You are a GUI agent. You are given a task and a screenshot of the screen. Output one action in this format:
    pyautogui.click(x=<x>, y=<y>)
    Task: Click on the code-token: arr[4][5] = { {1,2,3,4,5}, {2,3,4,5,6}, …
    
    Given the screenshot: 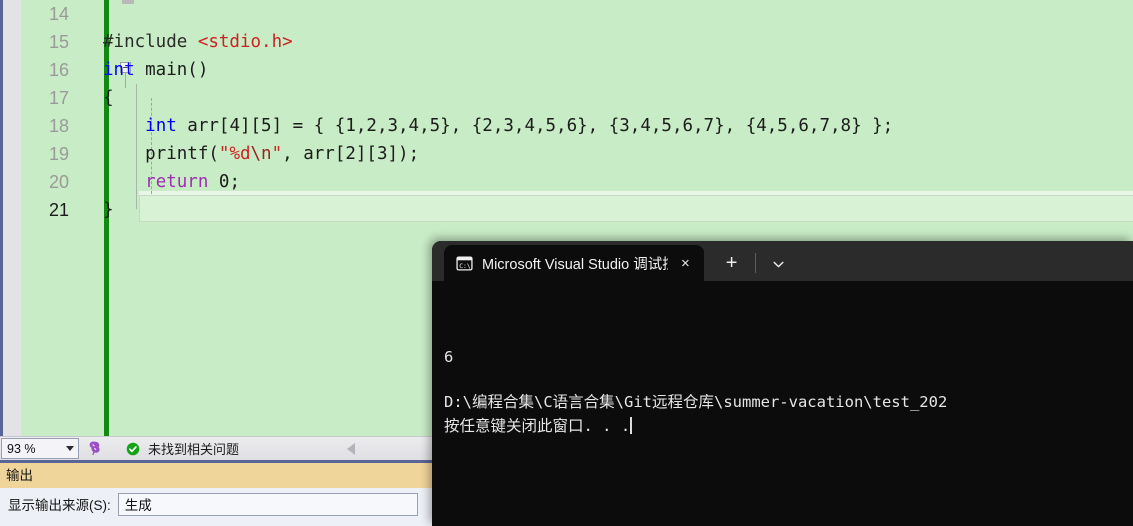 What is the action you would take?
    pyautogui.click(x=535, y=126)
    